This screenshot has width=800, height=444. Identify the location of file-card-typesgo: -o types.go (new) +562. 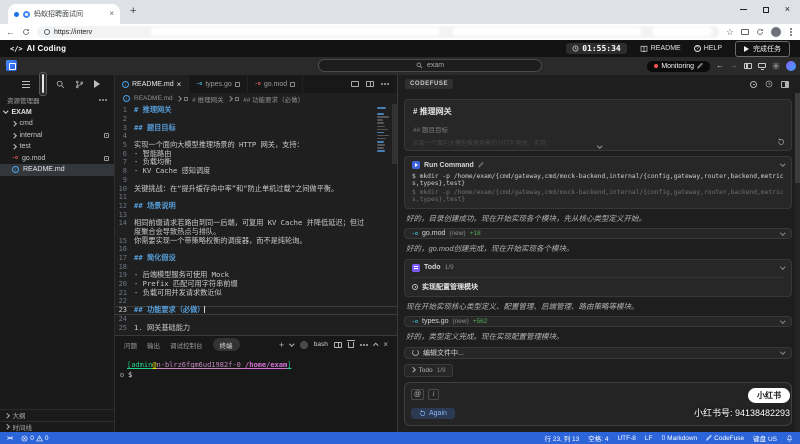
(598, 322).